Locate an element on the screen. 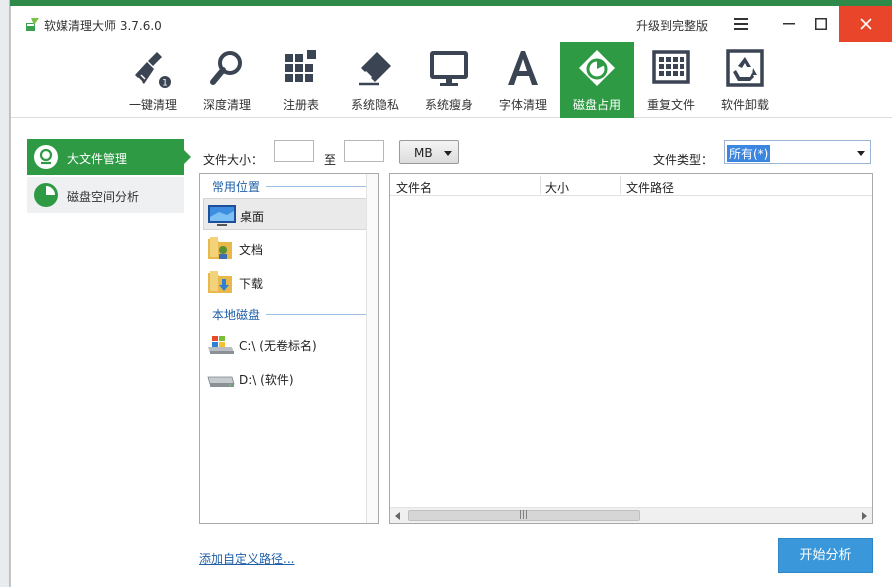 This screenshot has width=892, height=587. scroll-right-icon is located at coordinates (864, 516).